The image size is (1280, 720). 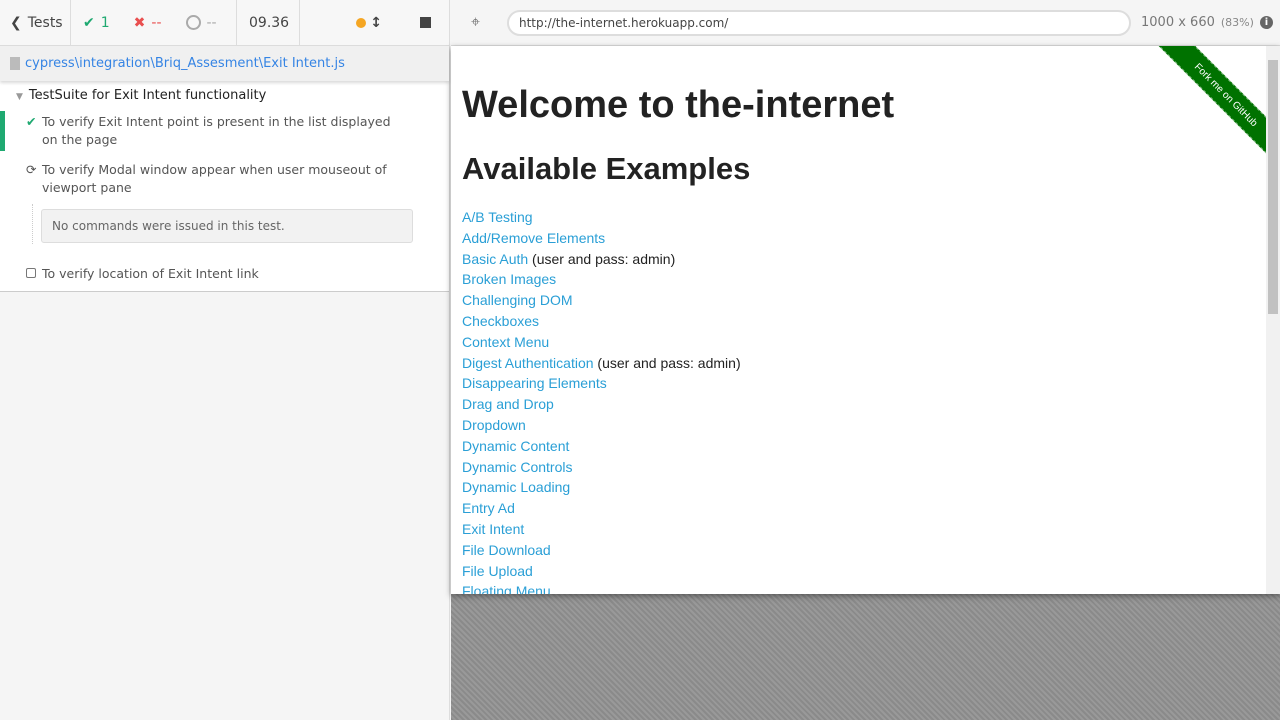 I want to click on example-link: Floating Menu, so click(x=506, y=588).